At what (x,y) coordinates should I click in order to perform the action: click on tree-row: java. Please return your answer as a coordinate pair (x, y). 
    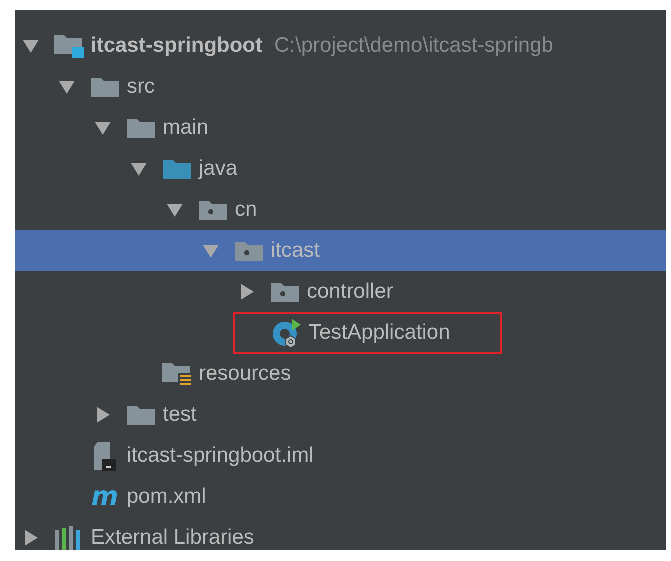
    Looking at the image, I should click on (340, 168).